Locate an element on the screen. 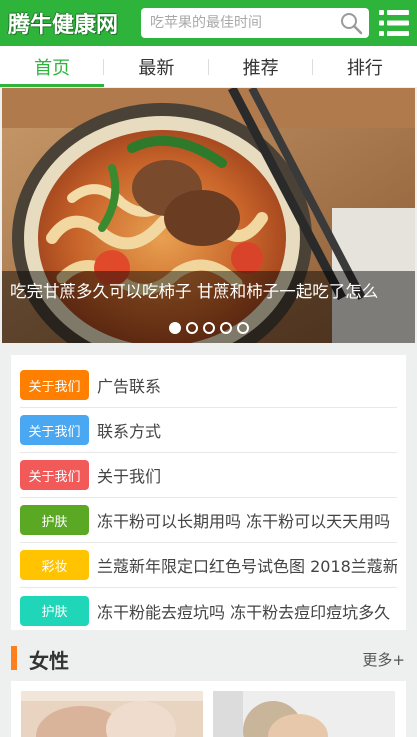 The height and width of the screenshot is (737, 417). menu-list-icon is located at coordinates (394, 23).